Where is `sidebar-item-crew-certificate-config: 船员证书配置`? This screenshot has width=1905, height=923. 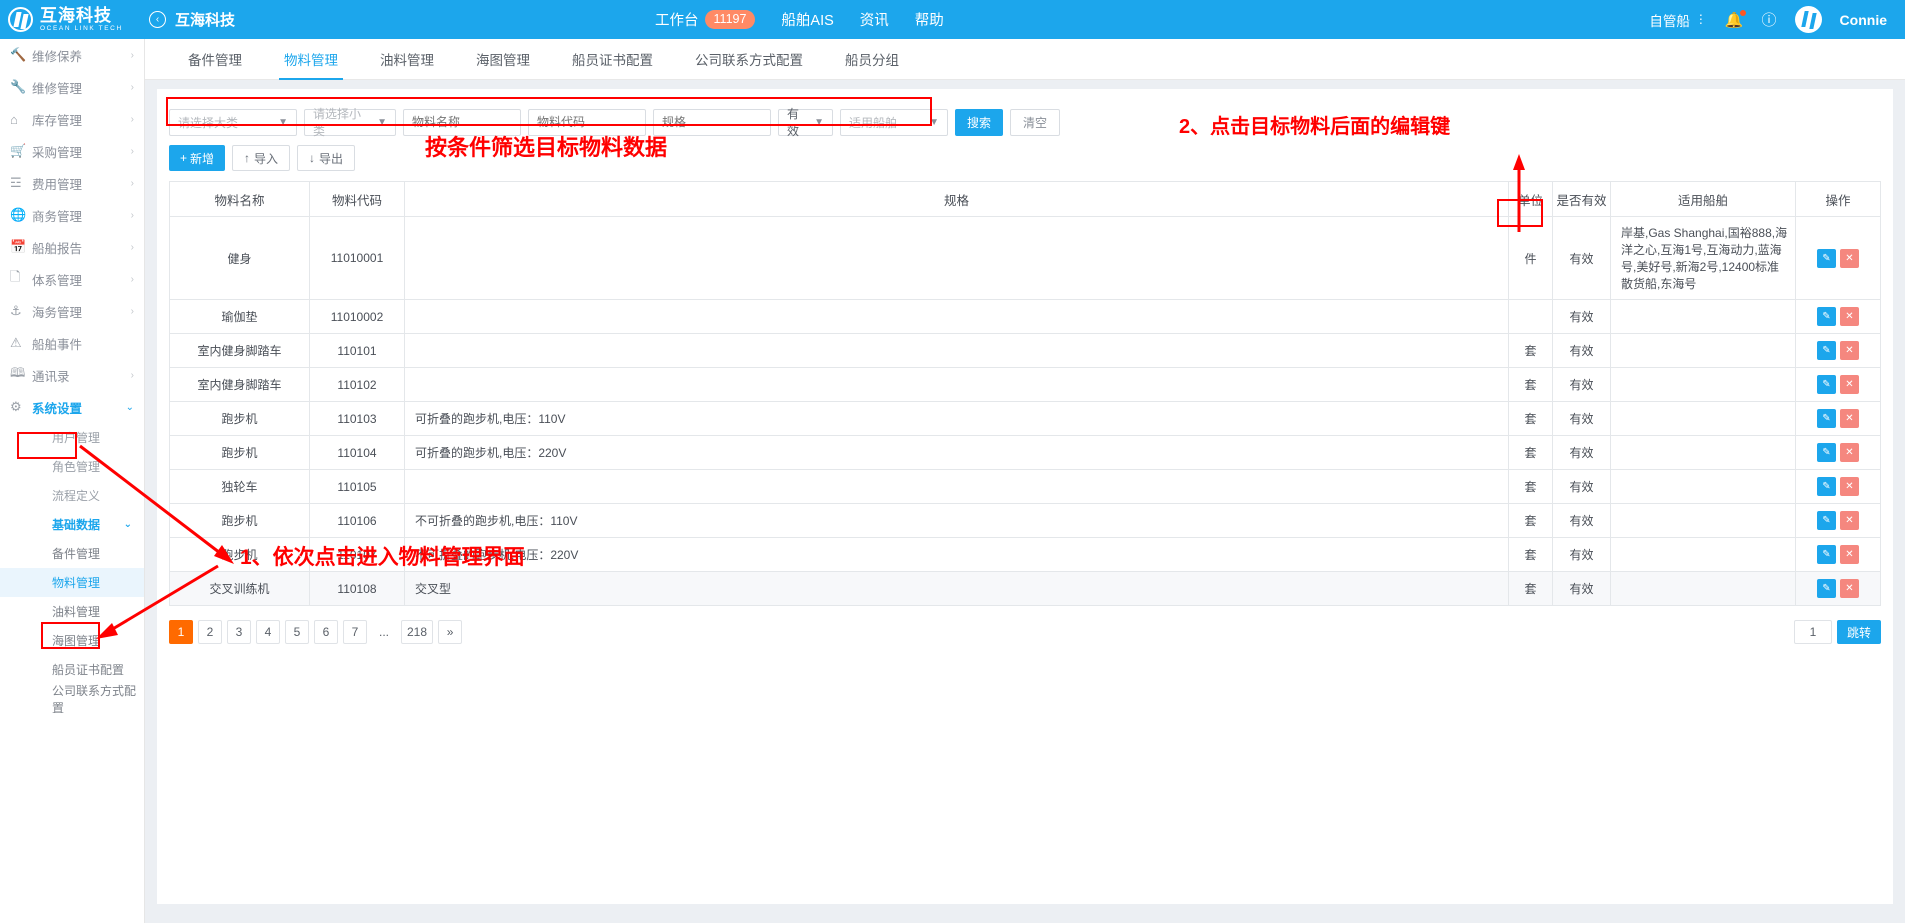 sidebar-item-crew-certificate-config: 船员证书配置 is located at coordinates (72, 669).